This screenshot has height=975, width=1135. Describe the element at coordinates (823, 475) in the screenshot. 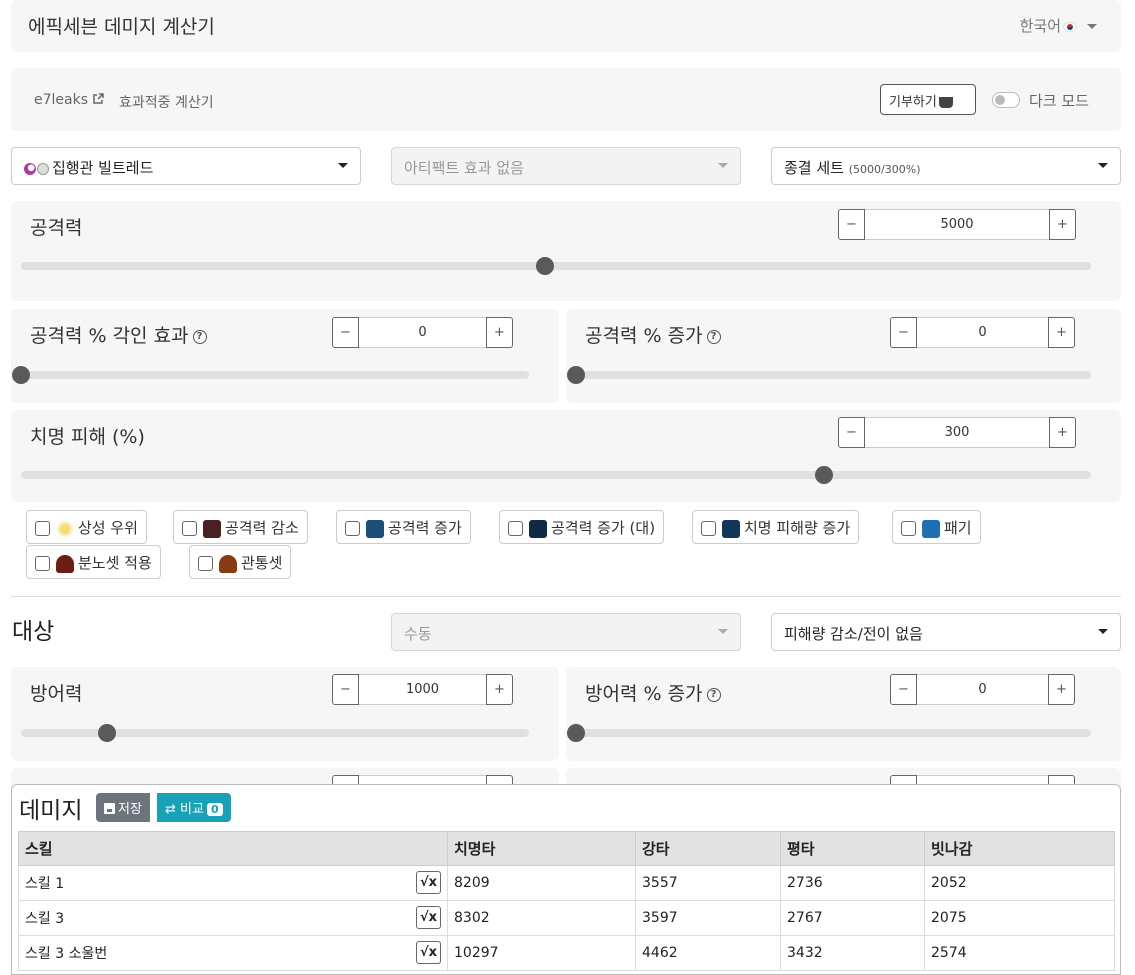

I see `crit-damage-slider-thumb` at that location.